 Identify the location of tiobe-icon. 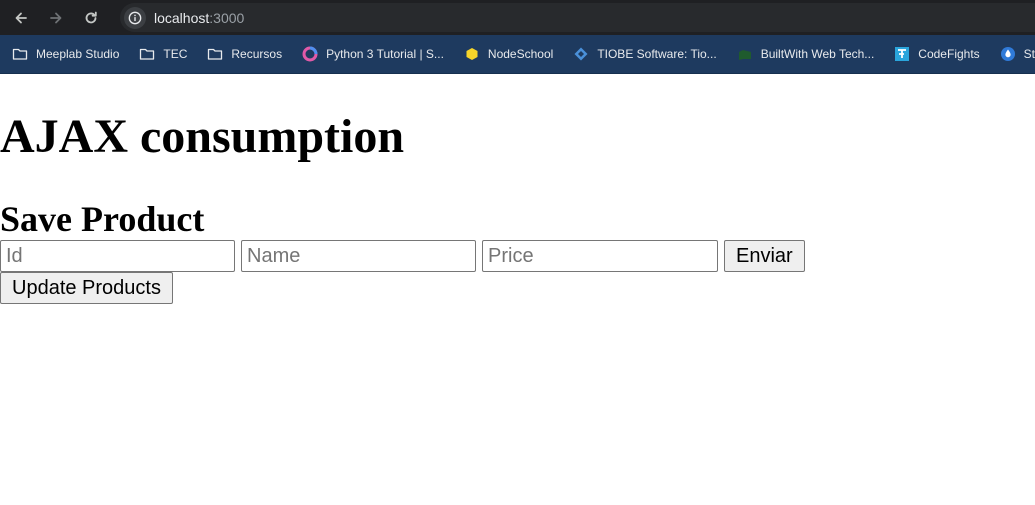
(581, 54).